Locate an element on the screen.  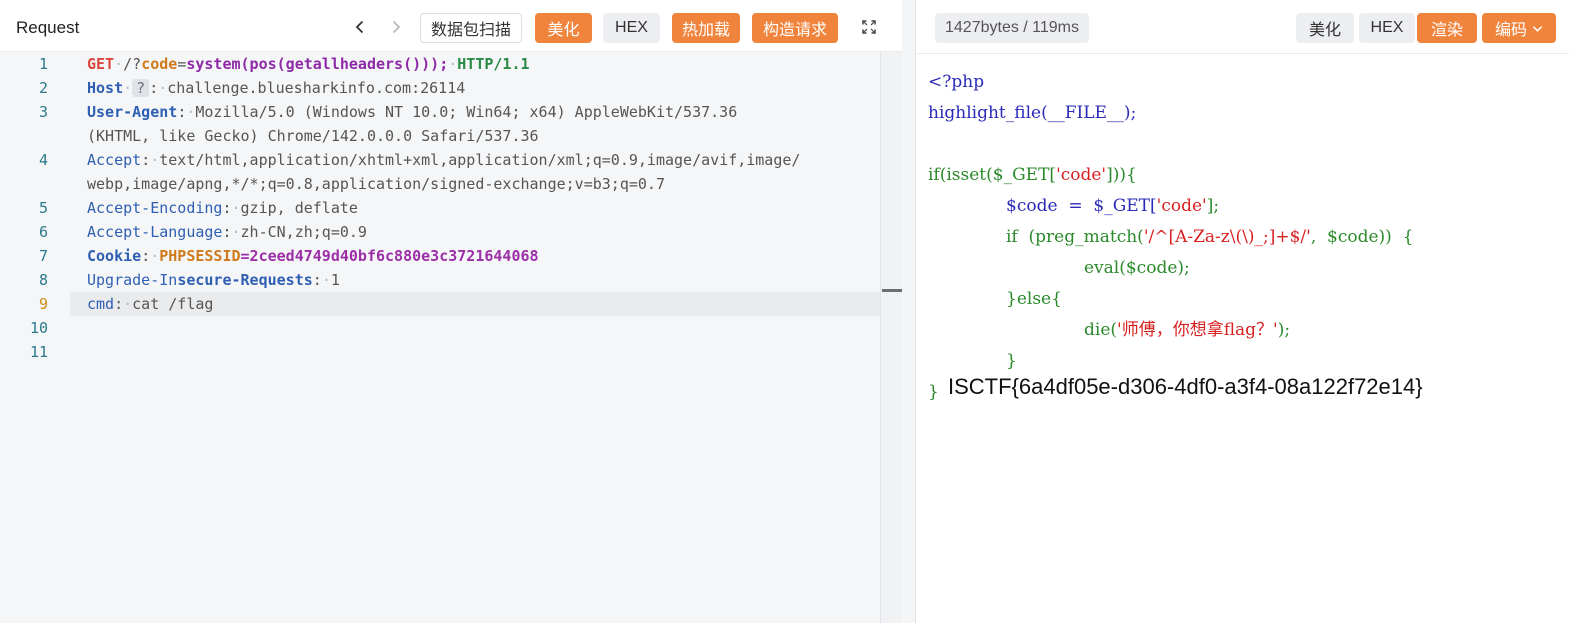
request-toolbar: Request 数据包扫描 美化 HEX 热加载 构造请求 is located at coordinates (451, 26).